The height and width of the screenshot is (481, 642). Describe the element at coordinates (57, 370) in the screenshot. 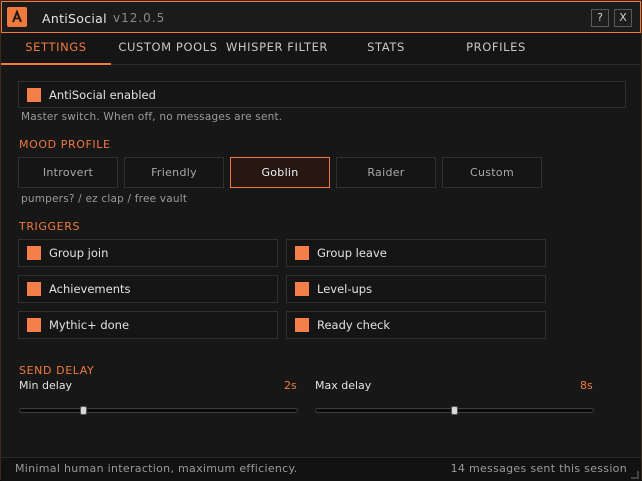

I see `send-delay-heading: SEND DELAY` at that location.